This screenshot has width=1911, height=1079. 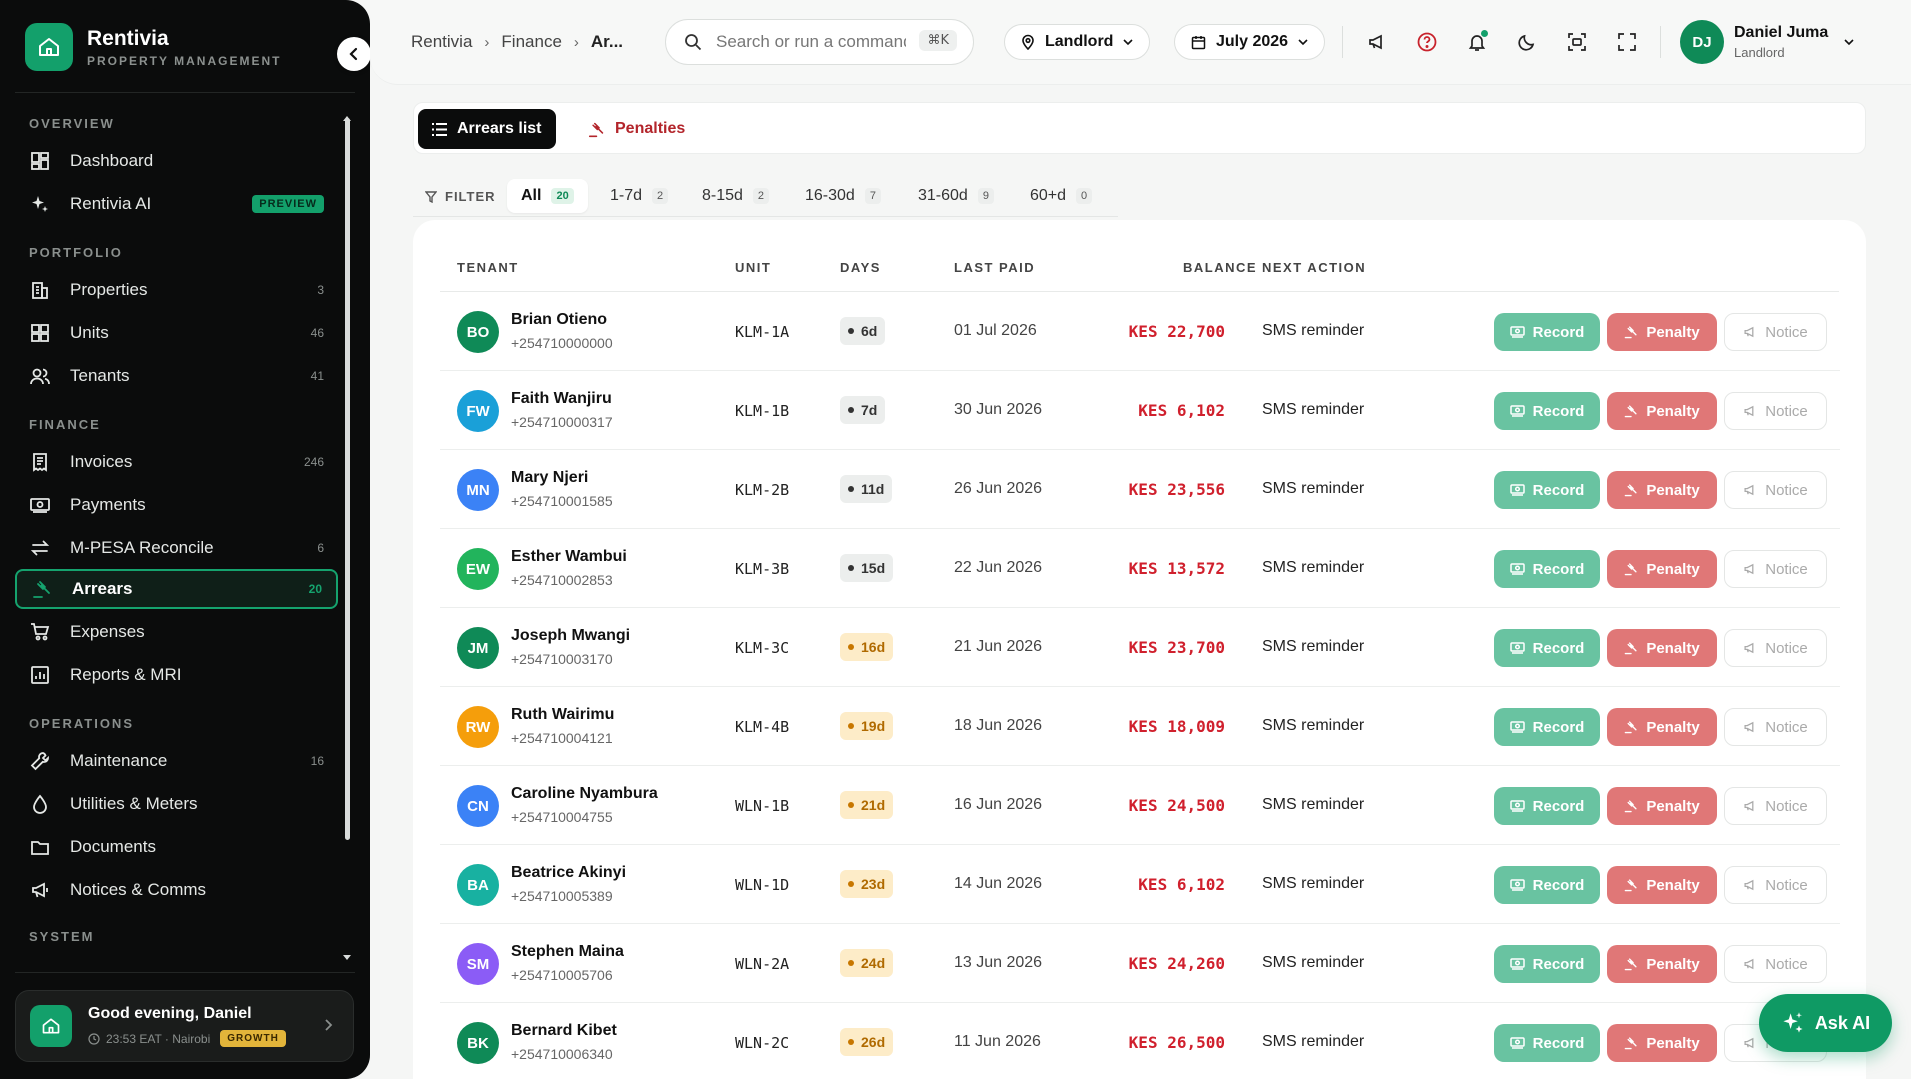 I want to click on notifications-button, so click(x=1477, y=42).